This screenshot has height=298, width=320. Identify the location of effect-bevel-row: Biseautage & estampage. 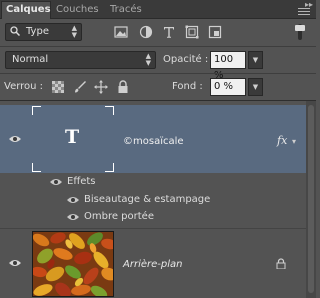
(153, 200).